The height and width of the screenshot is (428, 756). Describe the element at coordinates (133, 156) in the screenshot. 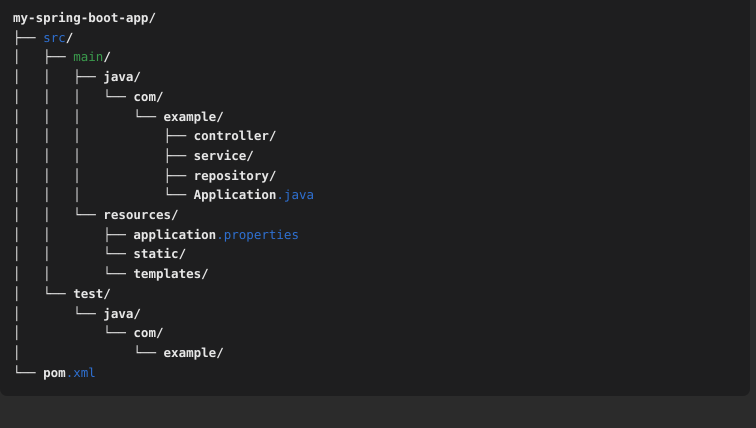

I see `code-line: │ │ │ ├── service/` at that location.